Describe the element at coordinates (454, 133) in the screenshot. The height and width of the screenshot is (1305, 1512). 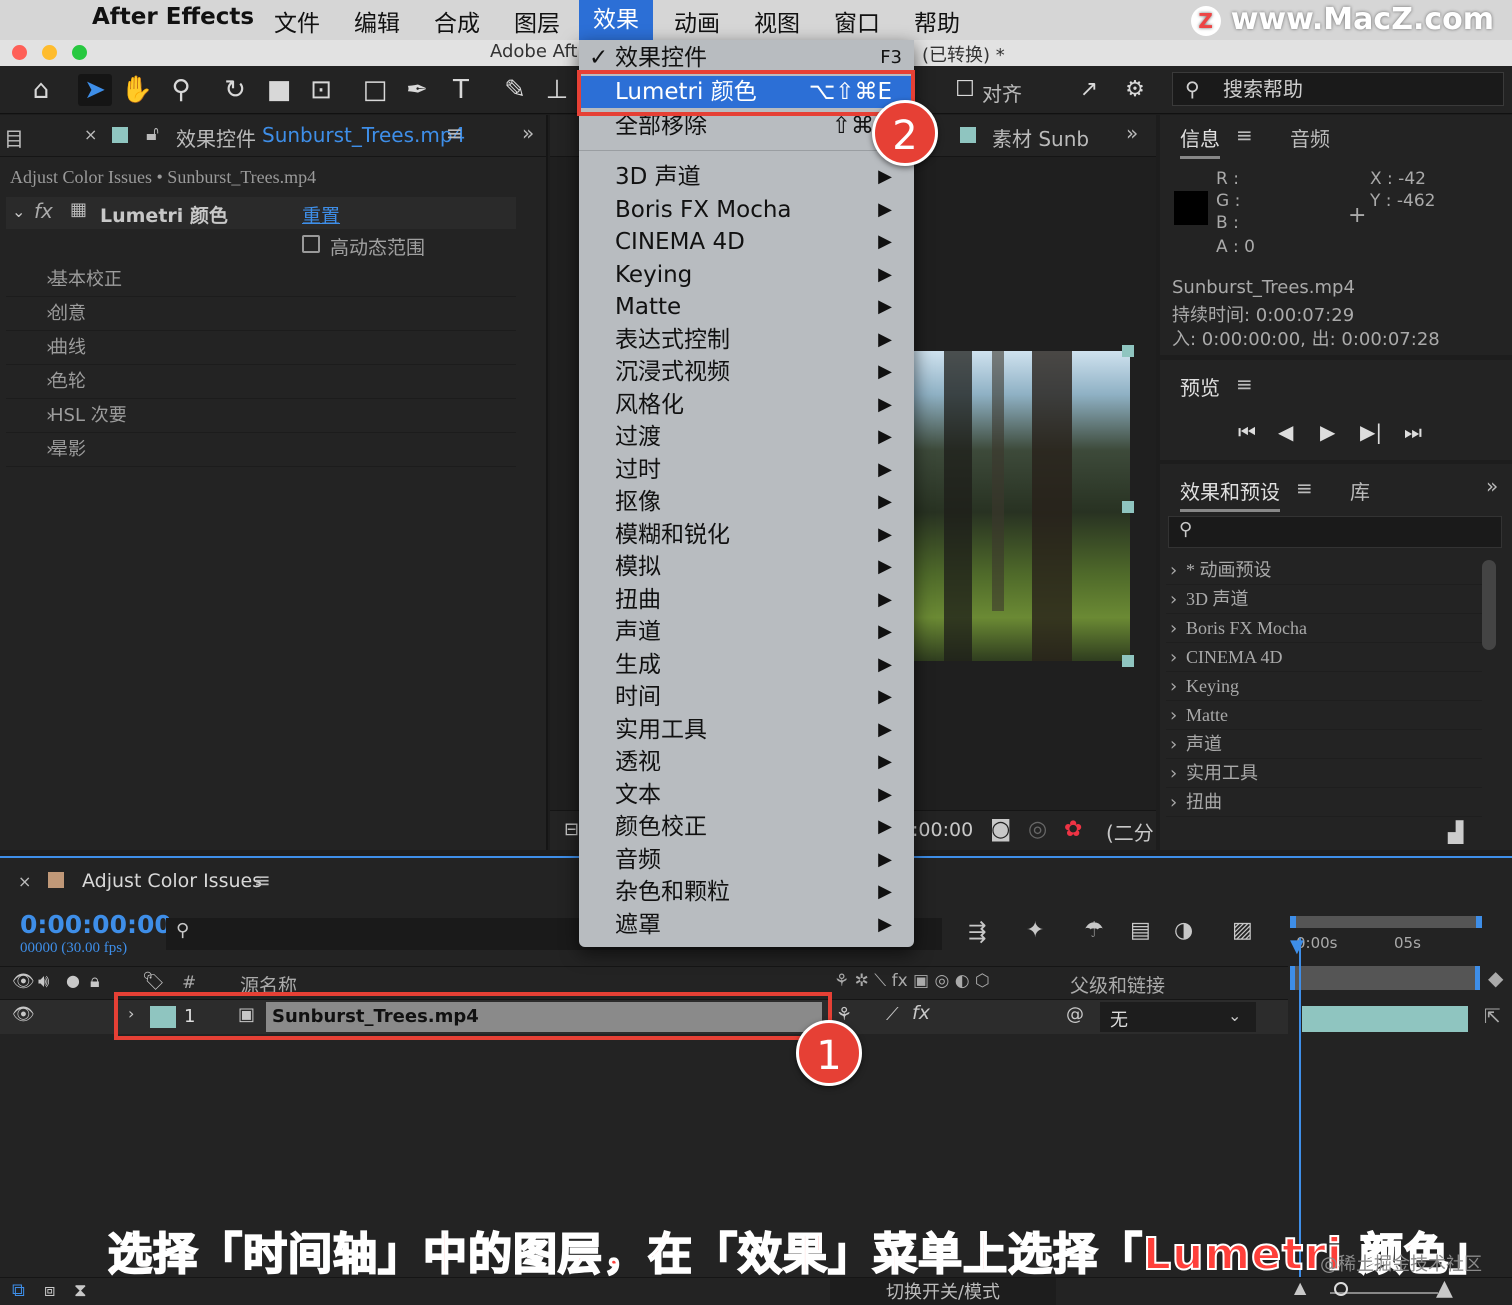
I see `tab-menu-icon: ≡` at that location.